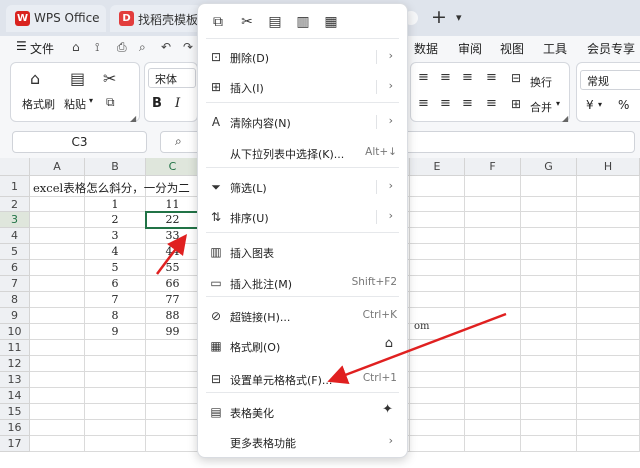 This screenshot has height=468, width=640. What do you see at coordinates (15, 186) in the screenshot?
I see `row-header-1: 1` at bounding box center [15, 186].